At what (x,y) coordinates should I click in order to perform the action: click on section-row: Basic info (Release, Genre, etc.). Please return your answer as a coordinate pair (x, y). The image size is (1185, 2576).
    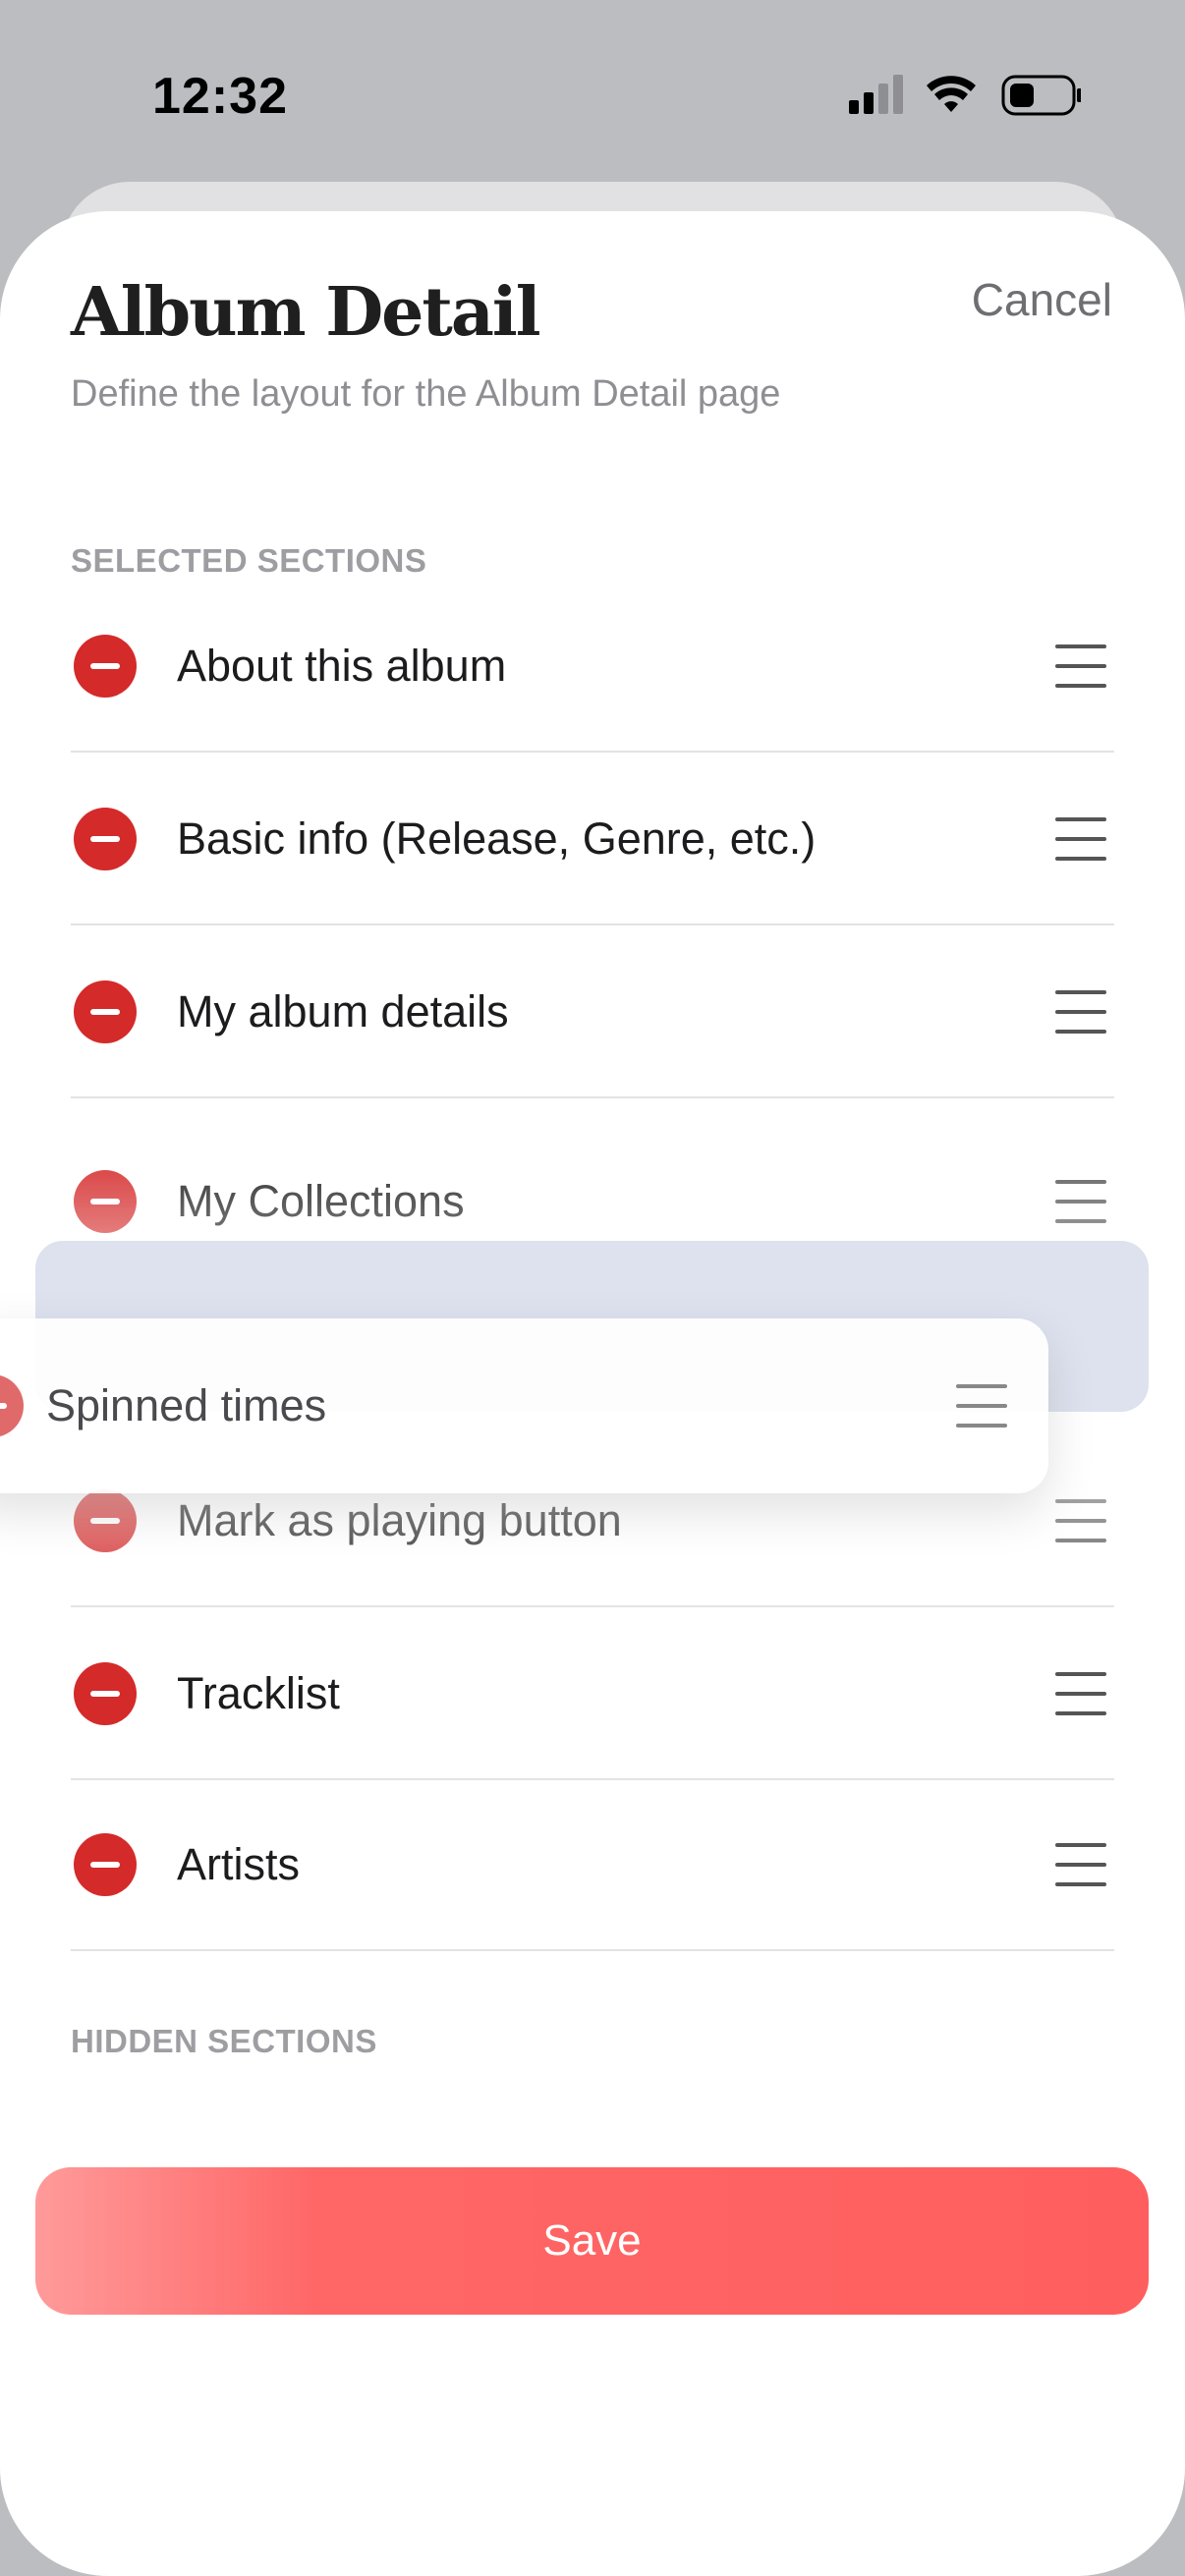
    Looking at the image, I should click on (592, 839).